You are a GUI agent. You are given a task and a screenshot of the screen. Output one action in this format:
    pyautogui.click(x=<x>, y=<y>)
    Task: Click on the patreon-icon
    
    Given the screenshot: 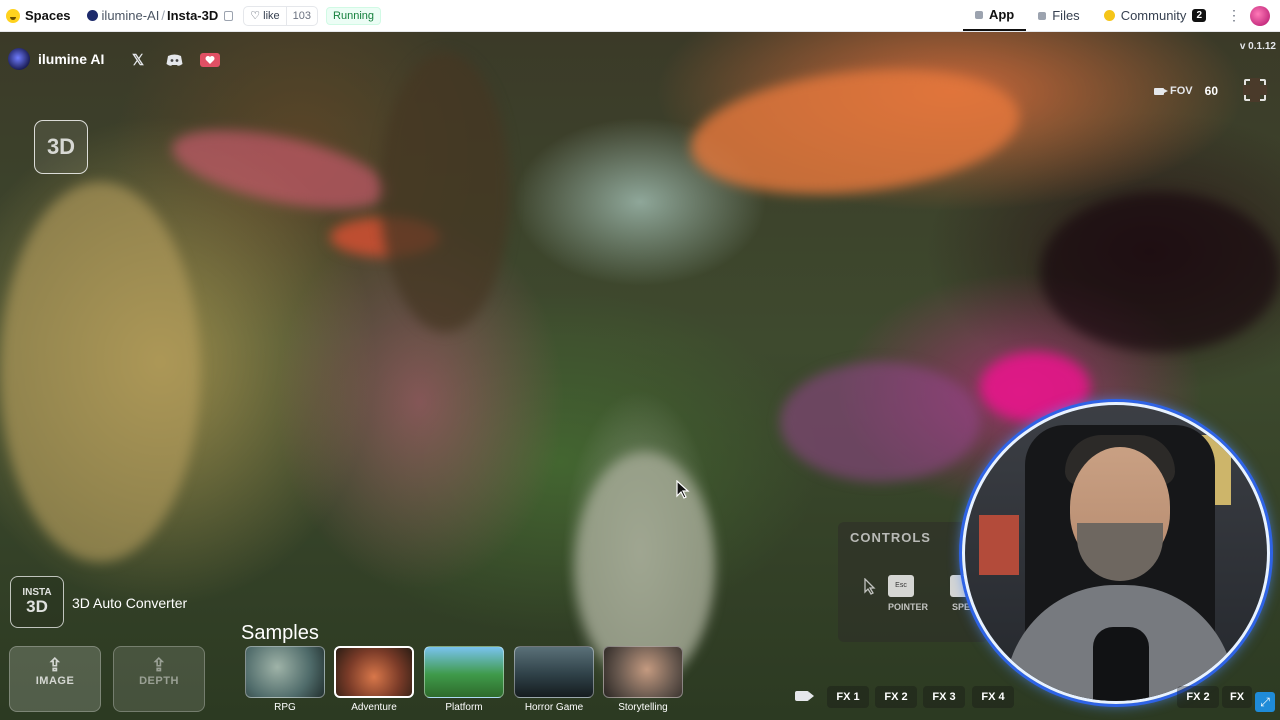 What is the action you would take?
    pyautogui.click(x=210, y=60)
    